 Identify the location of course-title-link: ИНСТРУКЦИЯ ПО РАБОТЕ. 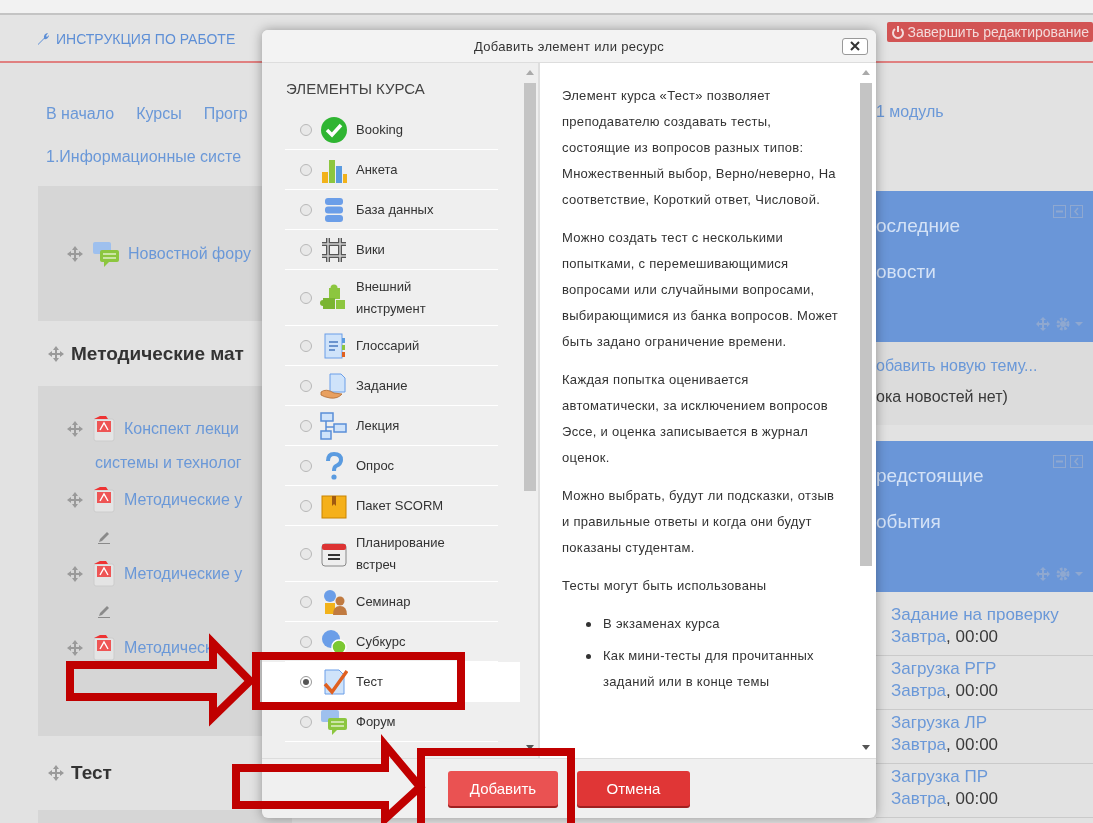
(136, 39).